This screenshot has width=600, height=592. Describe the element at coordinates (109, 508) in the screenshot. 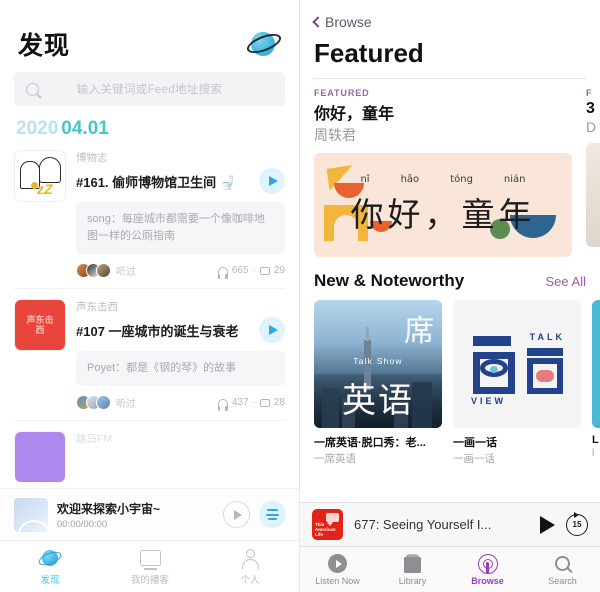

I see `player-title: 欢迎来探索小宇宙~` at that location.